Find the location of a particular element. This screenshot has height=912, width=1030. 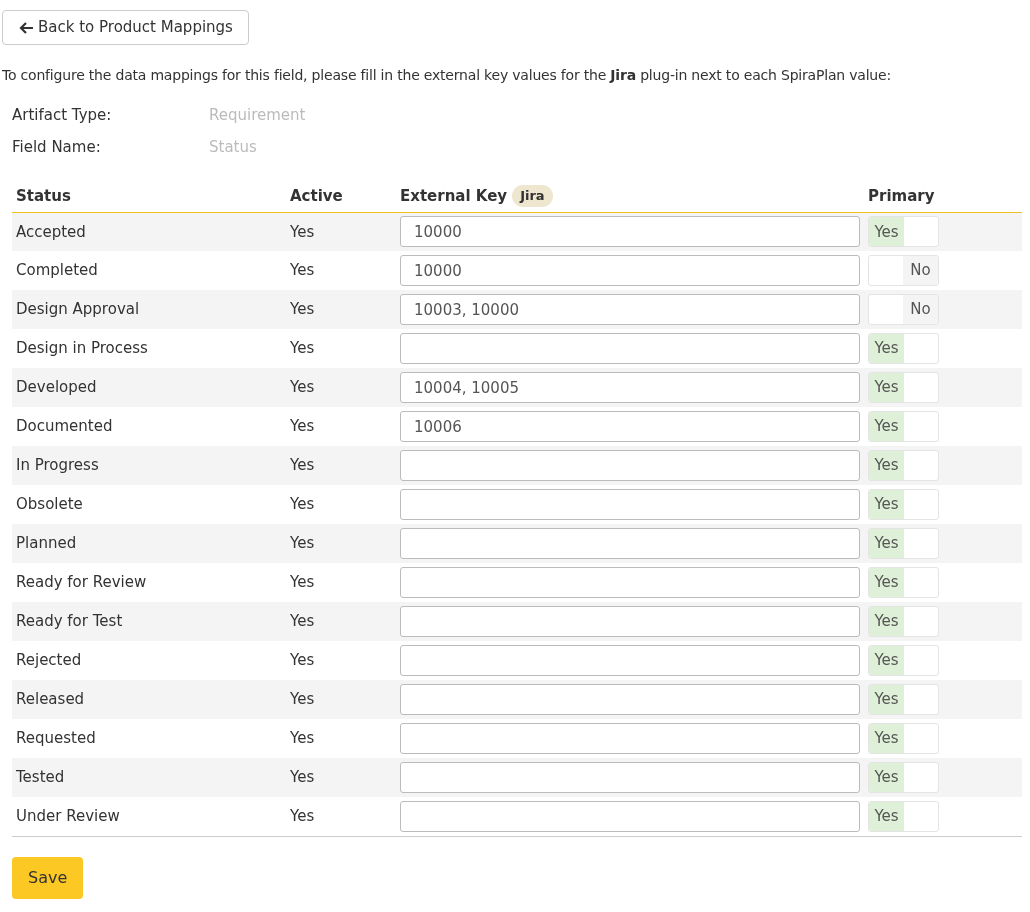

input-field: 10004, 10005 is located at coordinates (630, 387).